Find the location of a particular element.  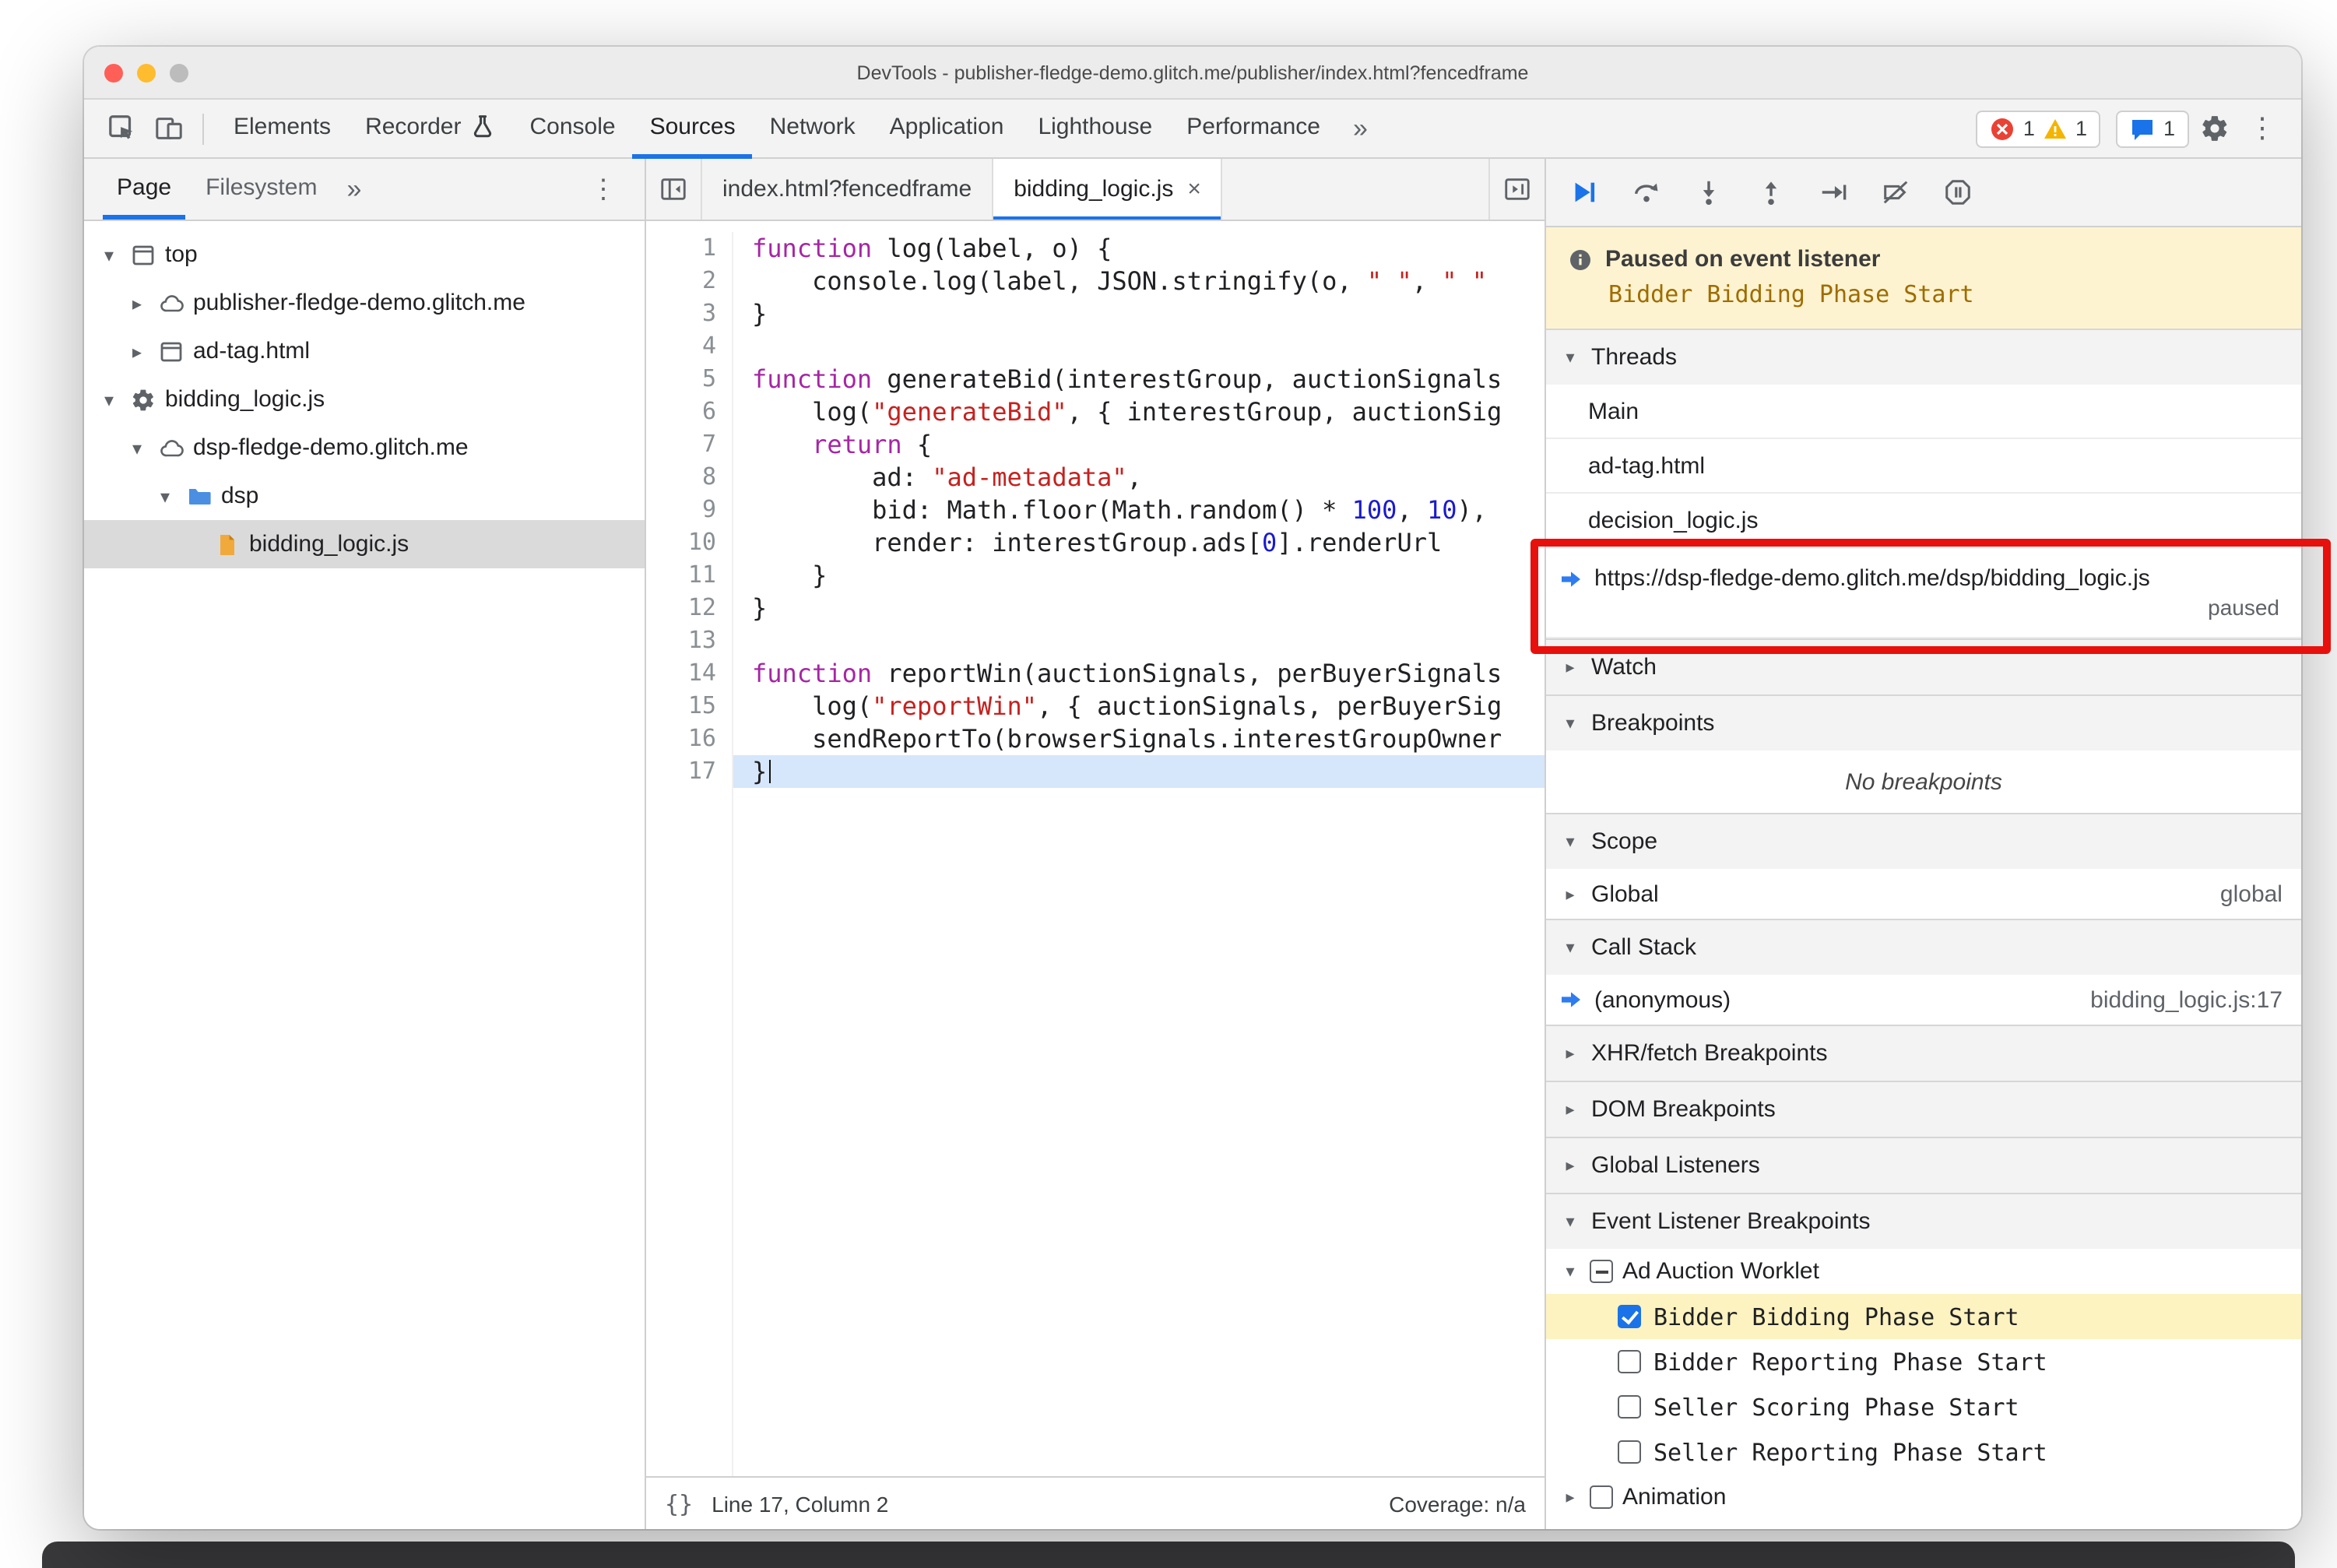

elb-event-bidder-bidding-phase-start: Bidder Bidding Phase Start is located at coordinates (1924, 1316).